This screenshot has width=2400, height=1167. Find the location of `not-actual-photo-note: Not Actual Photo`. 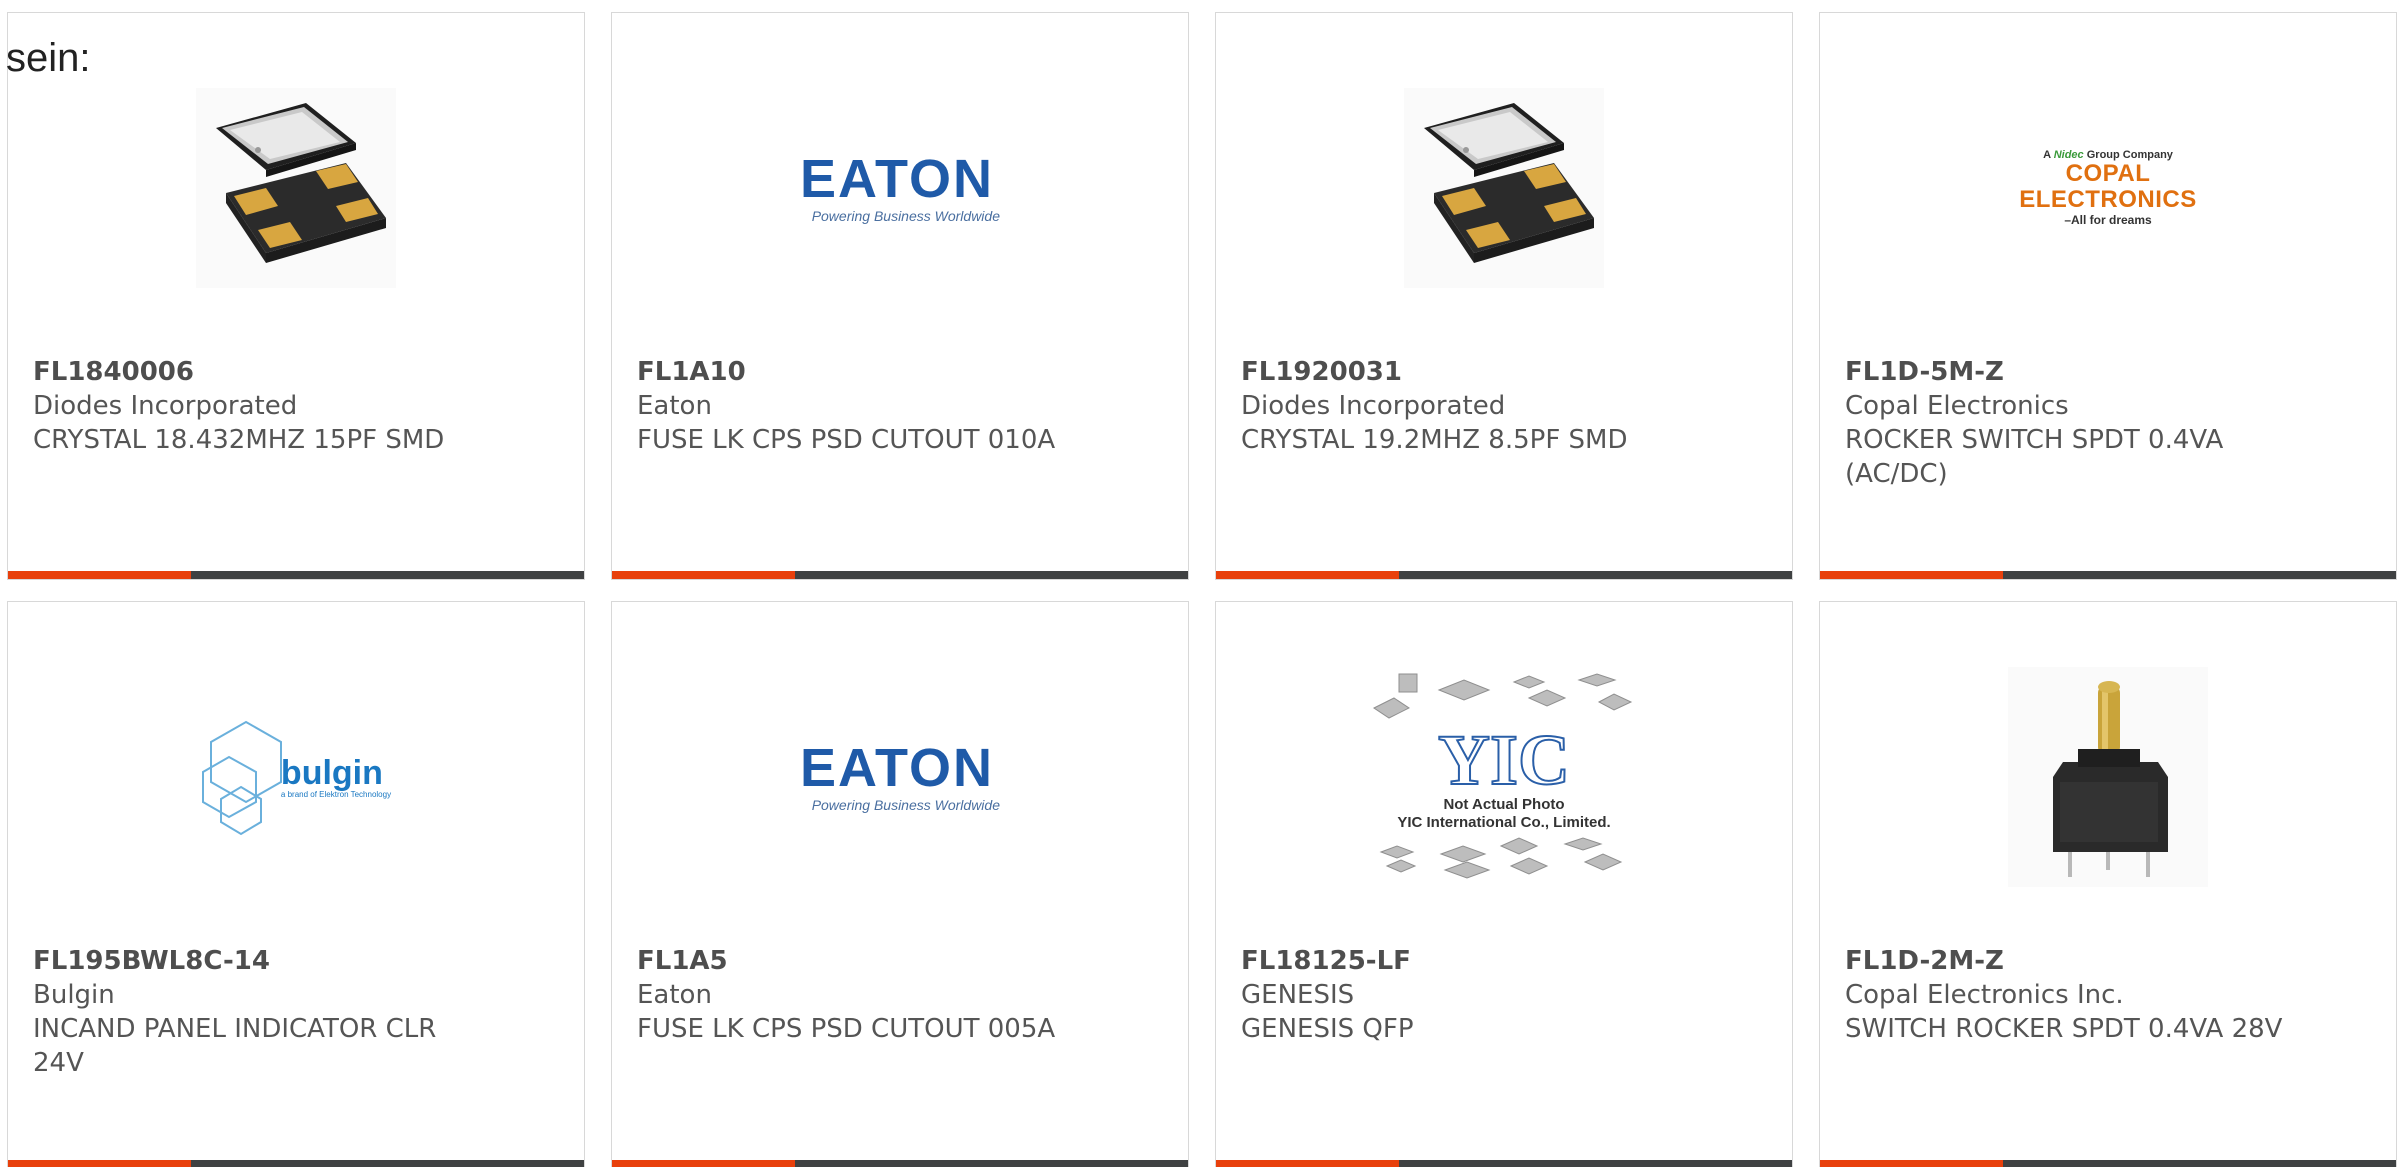

not-actual-photo-note: Not Actual Photo is located at coordinates (1504, 804).